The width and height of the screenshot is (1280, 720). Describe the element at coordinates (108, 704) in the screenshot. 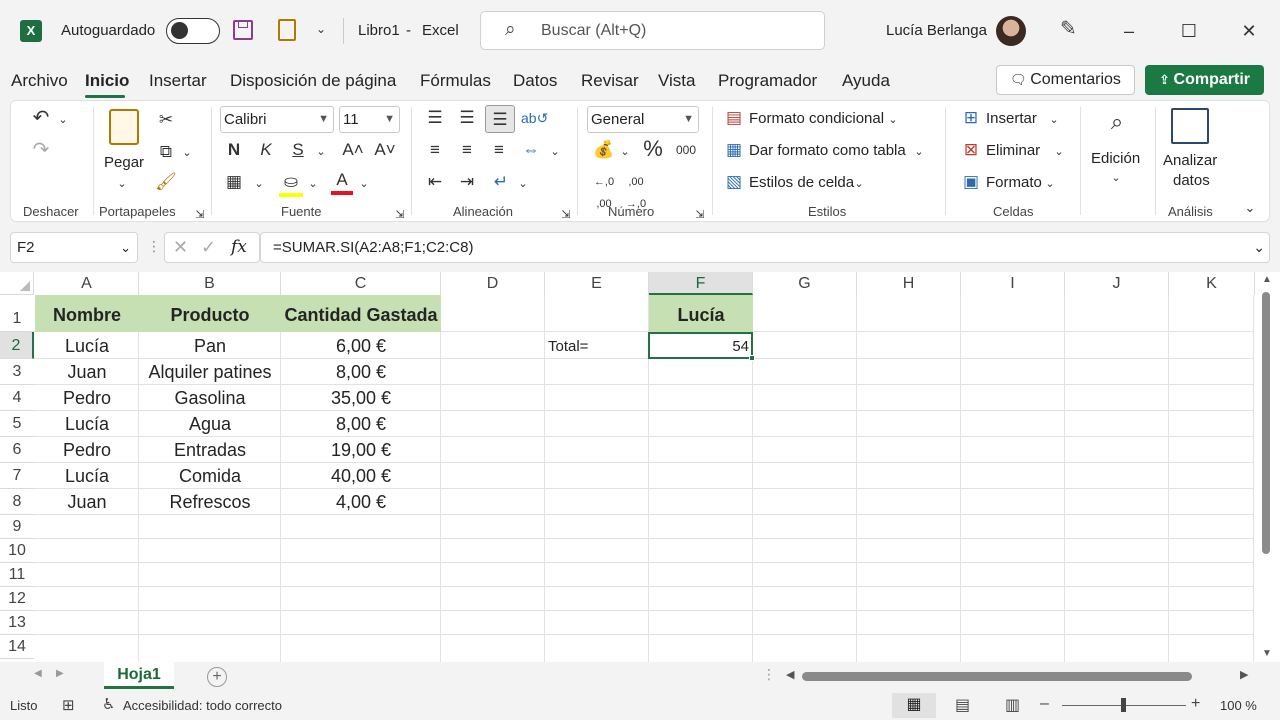

I see `accessibility-icon: ♿` at that location.